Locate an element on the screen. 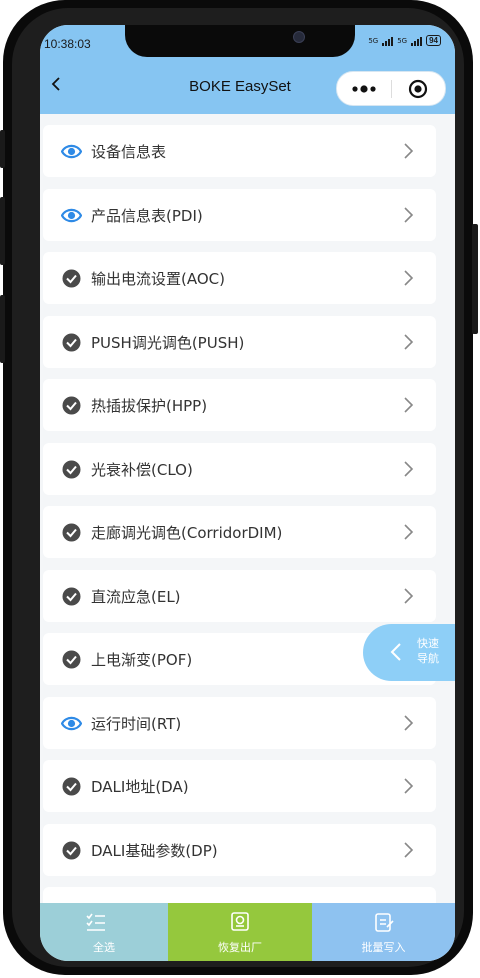 Image resolution: width=480 pixels, height=978 pixels. list-item-label: DALI地址(DA) is located at coordinates (140, 787).